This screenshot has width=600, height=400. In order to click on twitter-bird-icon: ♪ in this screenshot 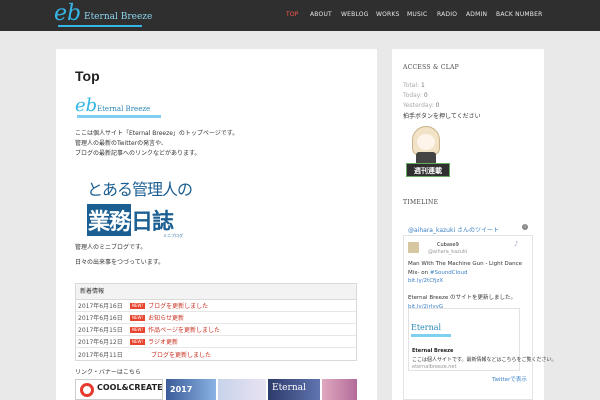, I will do `click(516, 244)`.